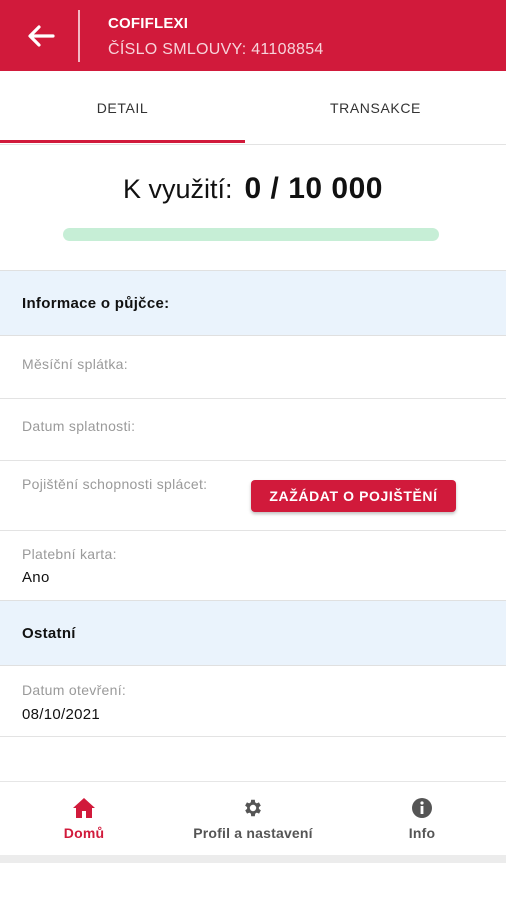 The height and width of the screenshot is (900, 506). I want to click on nav-info-label: Info, so click(422, 833).